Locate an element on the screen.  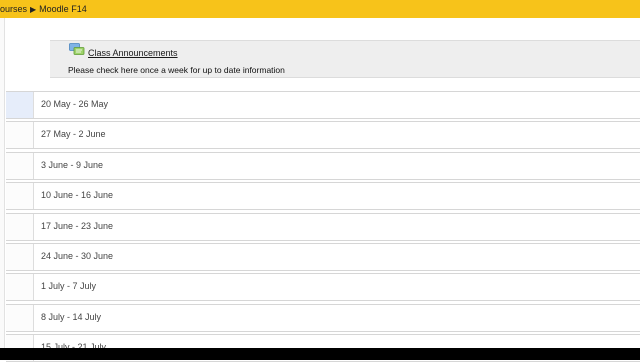
week-title: 1 July - 7 July is located at coordinates (69, 286).